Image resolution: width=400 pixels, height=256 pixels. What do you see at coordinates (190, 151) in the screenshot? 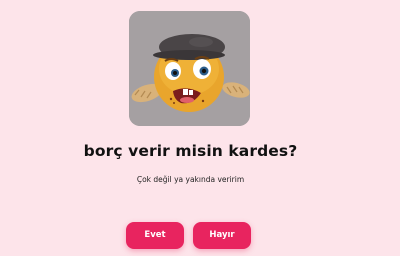
I see `question-heading: borç verir misin kardes?` at bounding box center [190, 151].